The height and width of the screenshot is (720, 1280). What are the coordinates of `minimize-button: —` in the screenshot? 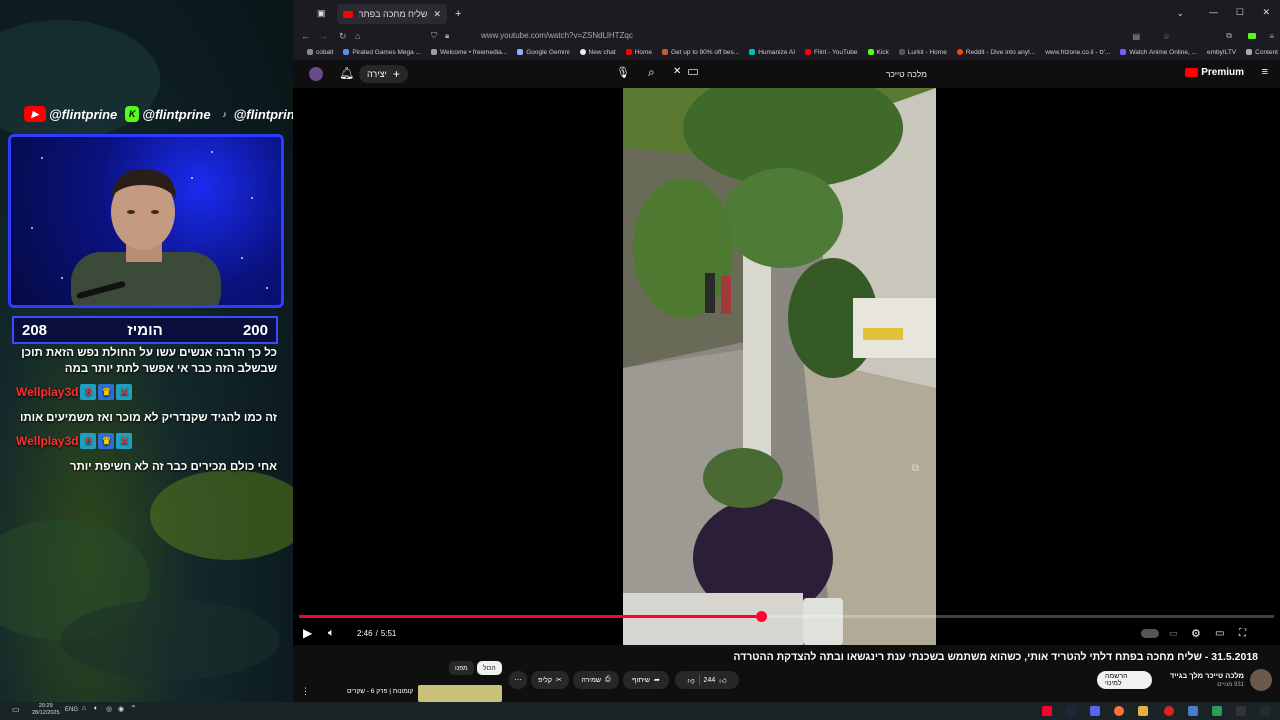 It's located at (1213, 12).